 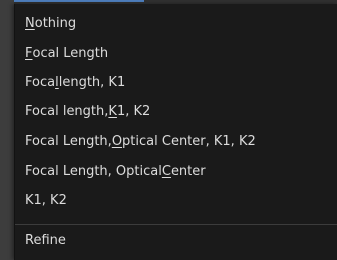 What do you see at coordinates (7, 130) in the screenshot?
I see `background-strip` at bounding box center [7, 130].